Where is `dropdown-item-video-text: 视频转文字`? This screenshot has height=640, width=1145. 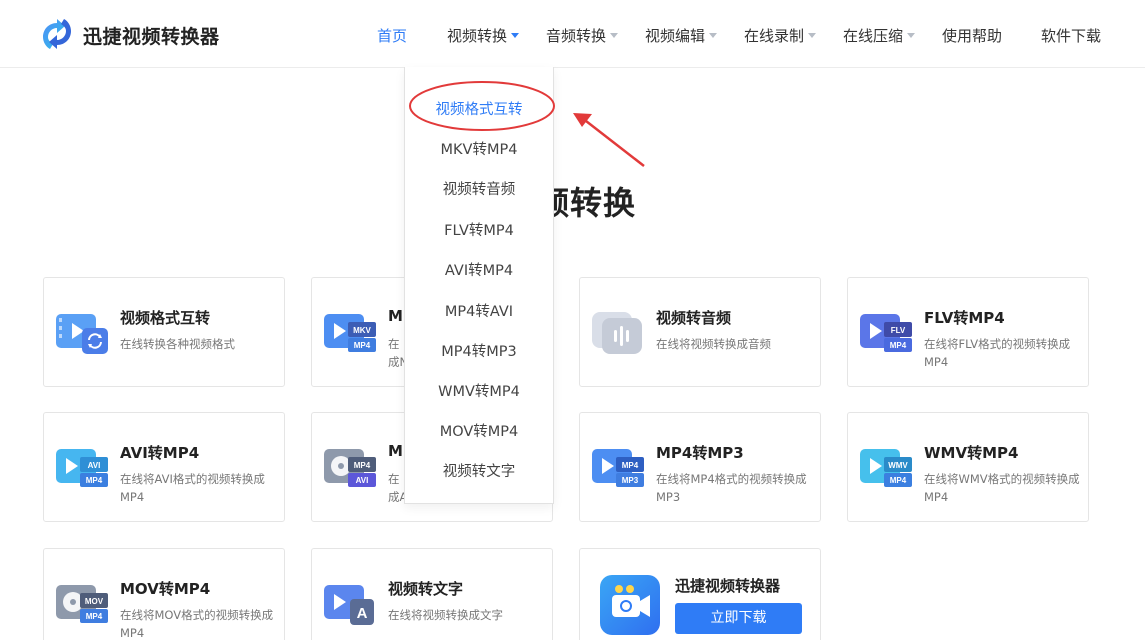 dropdown-item-video-text: 视频转文字 is located at coordinates (479, 470).